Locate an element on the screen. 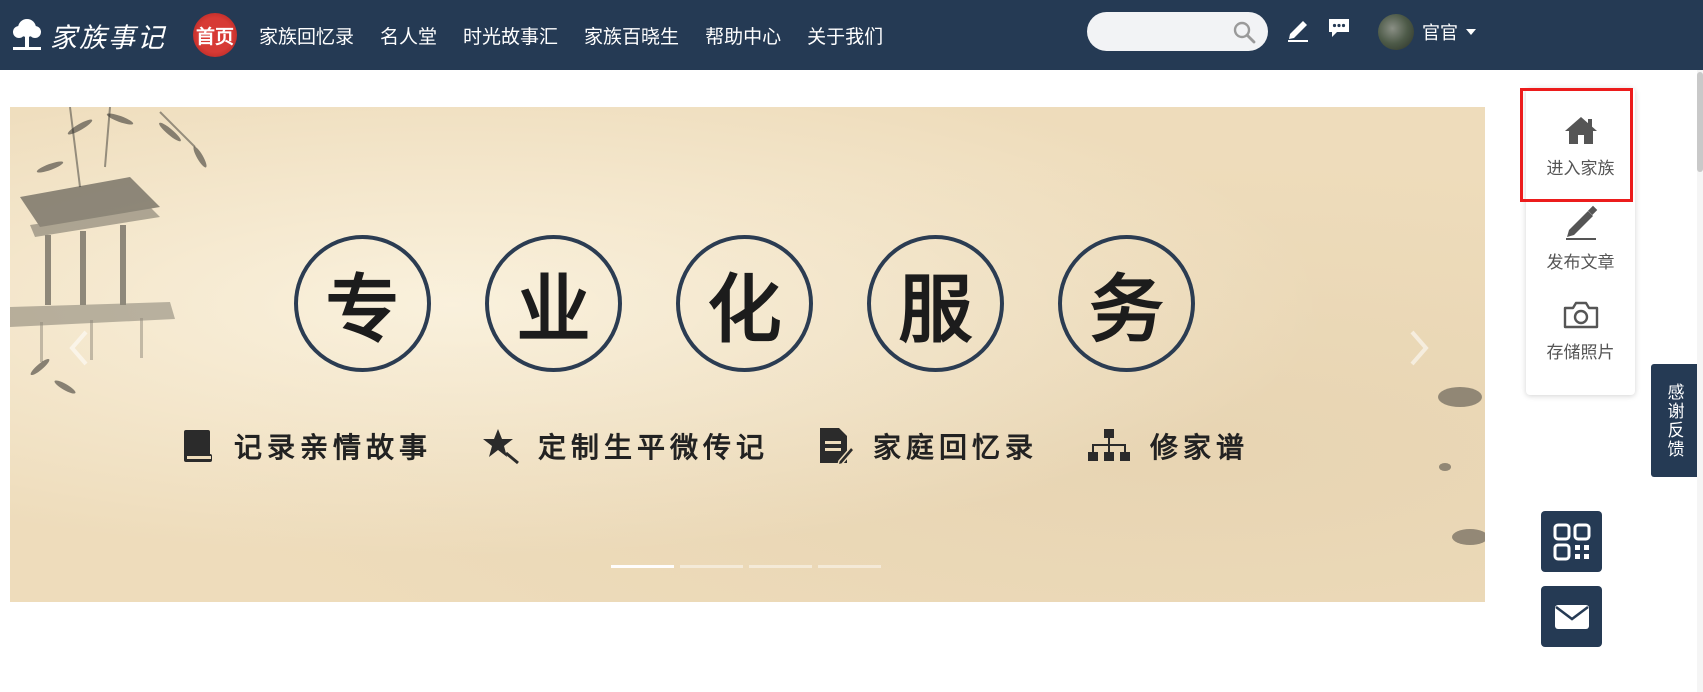  avatar is located at coordinates (1396, 32).